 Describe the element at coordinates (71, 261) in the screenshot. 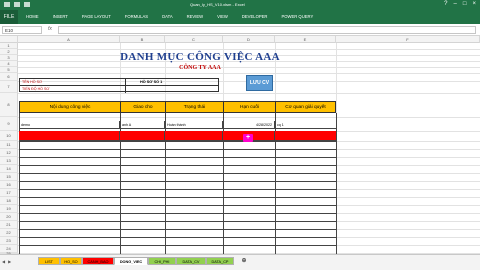

I see `sheet-tab-ho-so: HO_SO` at that location.